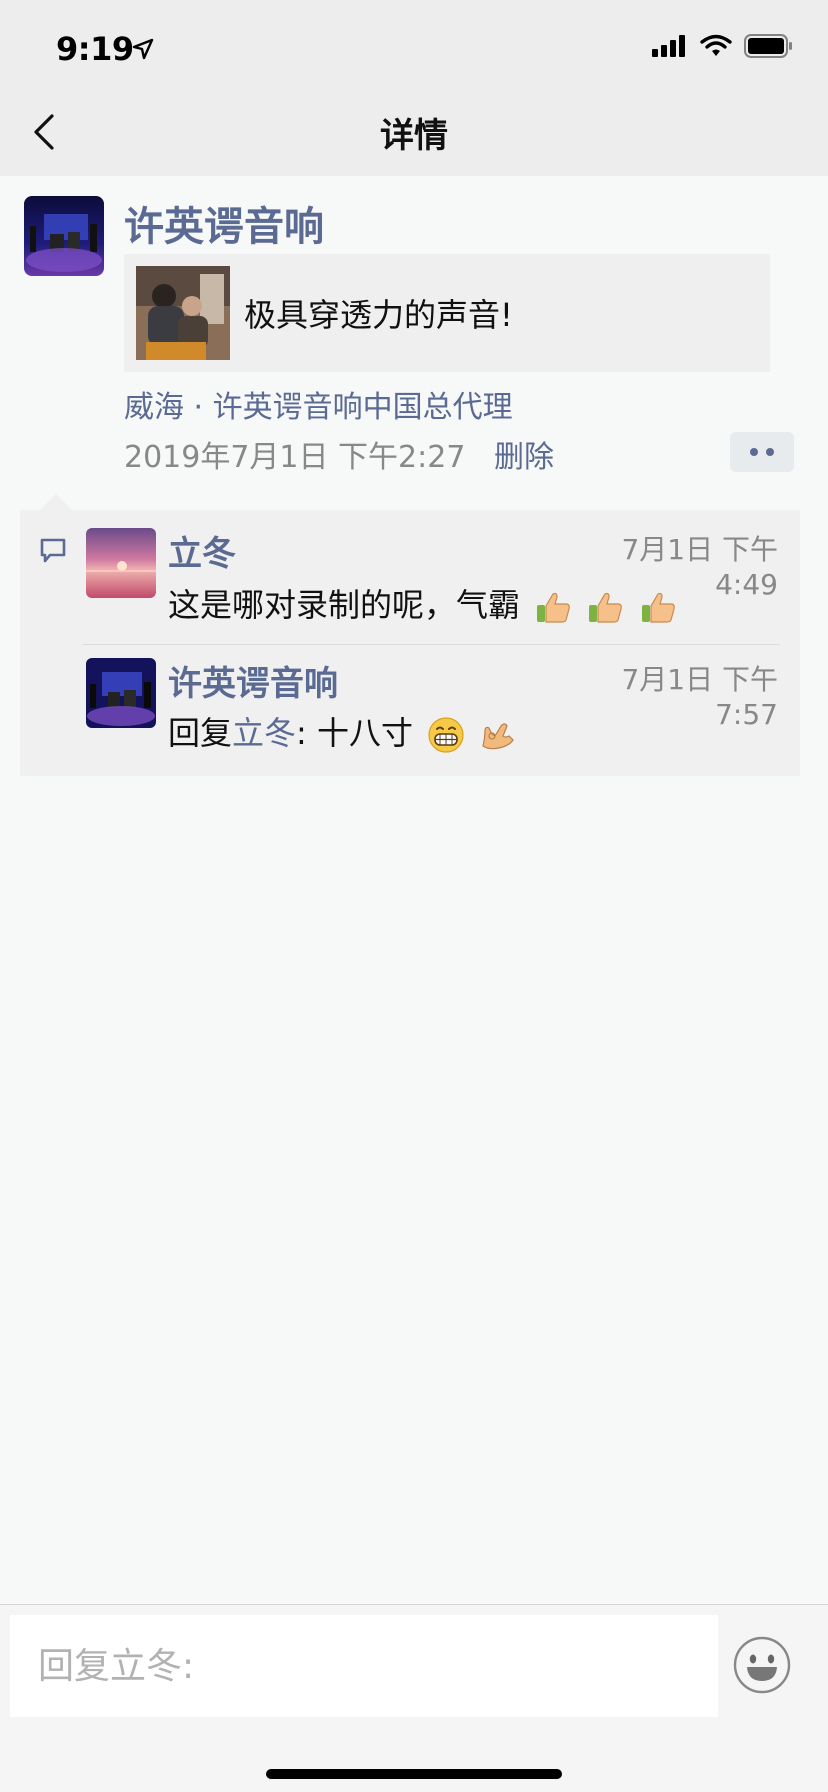 This screenshot has width=828, height=1792. I want to click on comments-pointer, so click(56, 502).